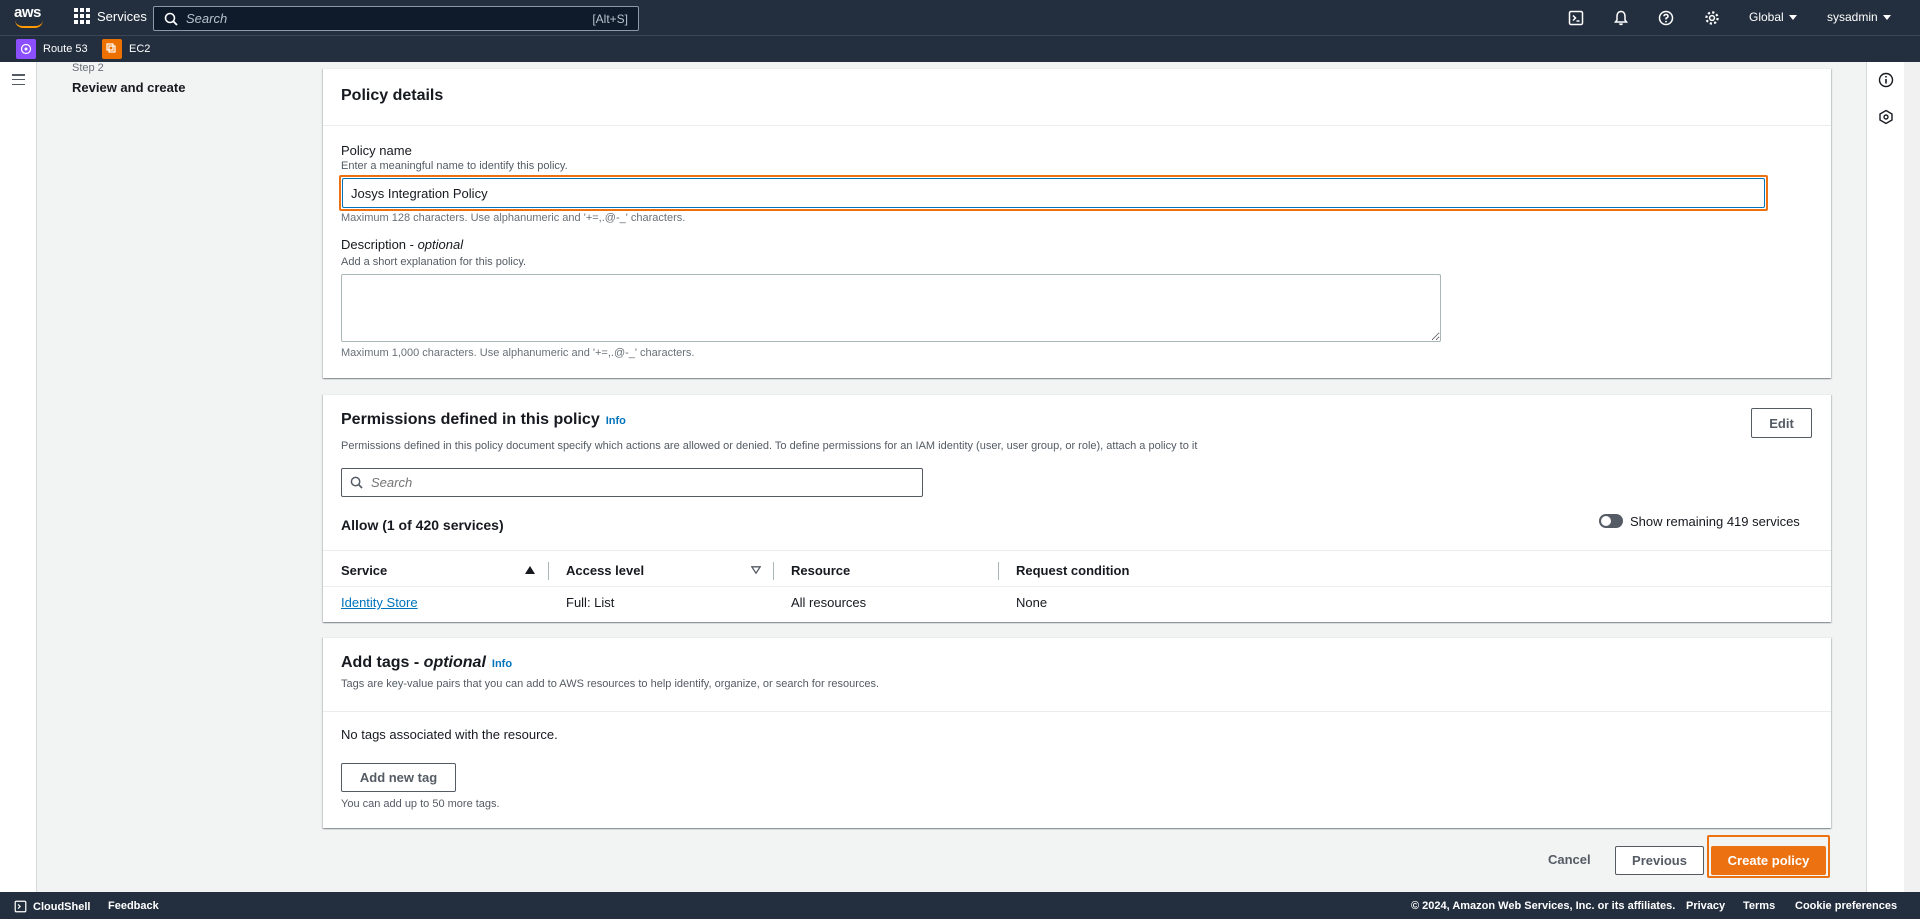 The image size is (1920, 919). What do you see at coordinates (1569, 859) in the screenshot?
I see `cancel-button: Cancel` at bounding box center [1569, 859].